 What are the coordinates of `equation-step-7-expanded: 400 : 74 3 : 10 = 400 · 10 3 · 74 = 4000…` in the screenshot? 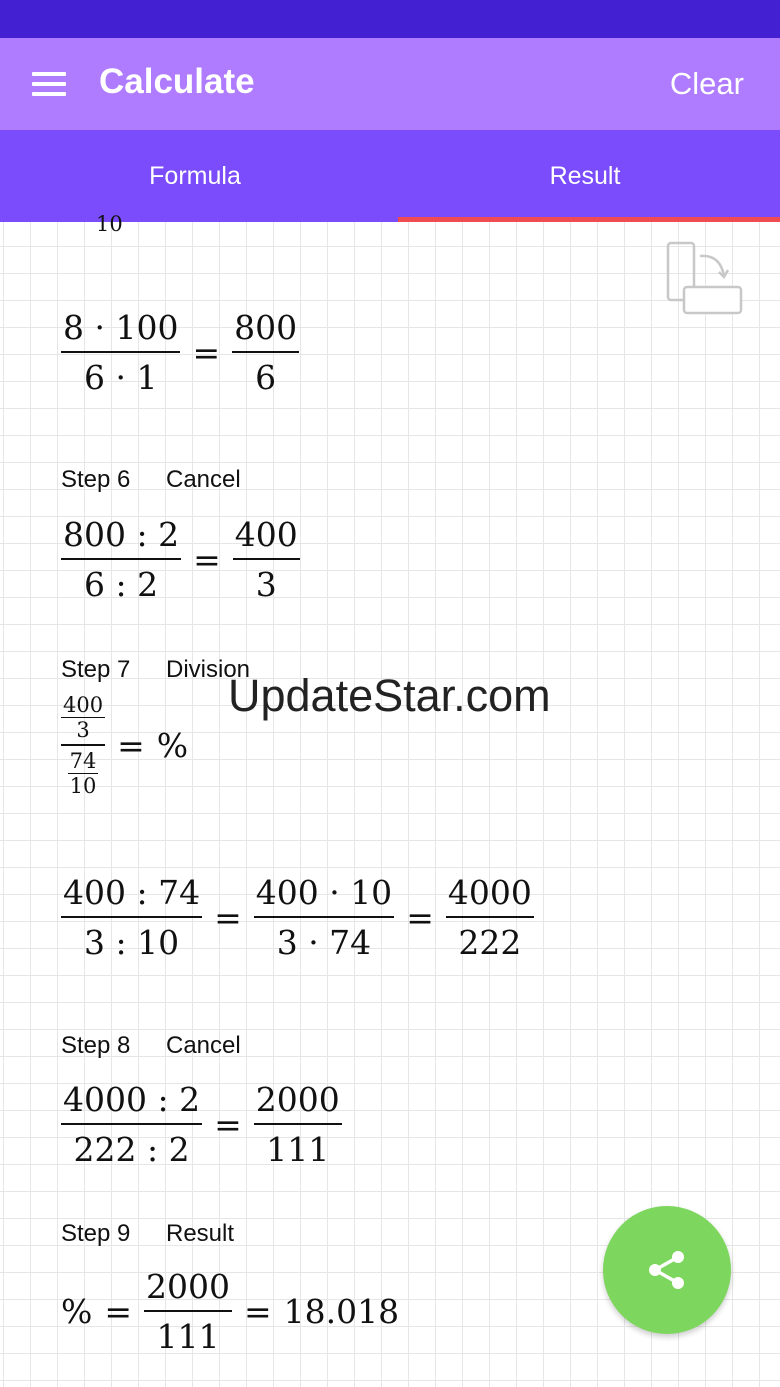 It's located at (297, 917).